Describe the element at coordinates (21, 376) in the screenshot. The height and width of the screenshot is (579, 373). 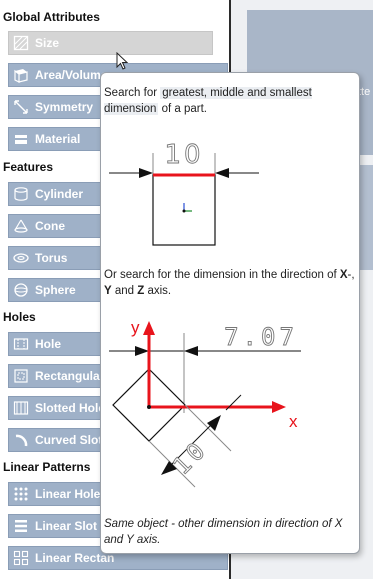
I see `rectangular-icon` at that location.